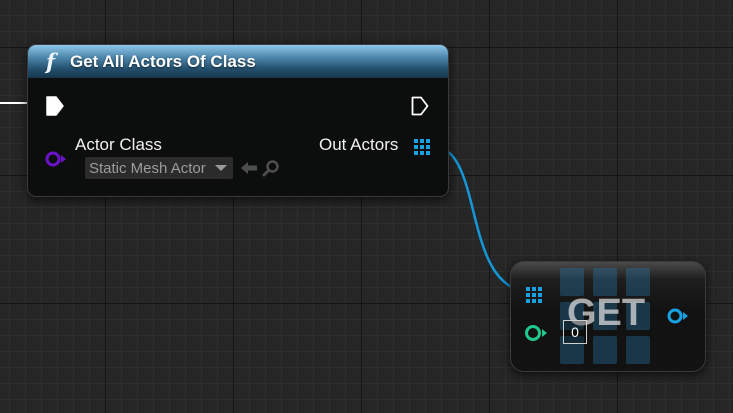 The width and height of the screenshot is (733, 413). What do you see at coordinates (56, 159) in the screenshot?
I see `actor-class-pin` at bounding box center [56, 159].